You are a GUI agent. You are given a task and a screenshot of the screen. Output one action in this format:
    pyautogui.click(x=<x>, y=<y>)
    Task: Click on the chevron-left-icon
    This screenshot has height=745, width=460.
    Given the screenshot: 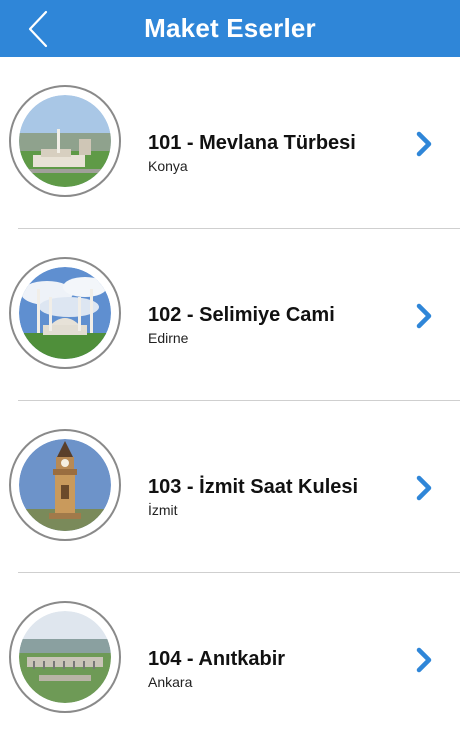 What is the action you would take?
    pyautogui.click(x=38, y=29)
    